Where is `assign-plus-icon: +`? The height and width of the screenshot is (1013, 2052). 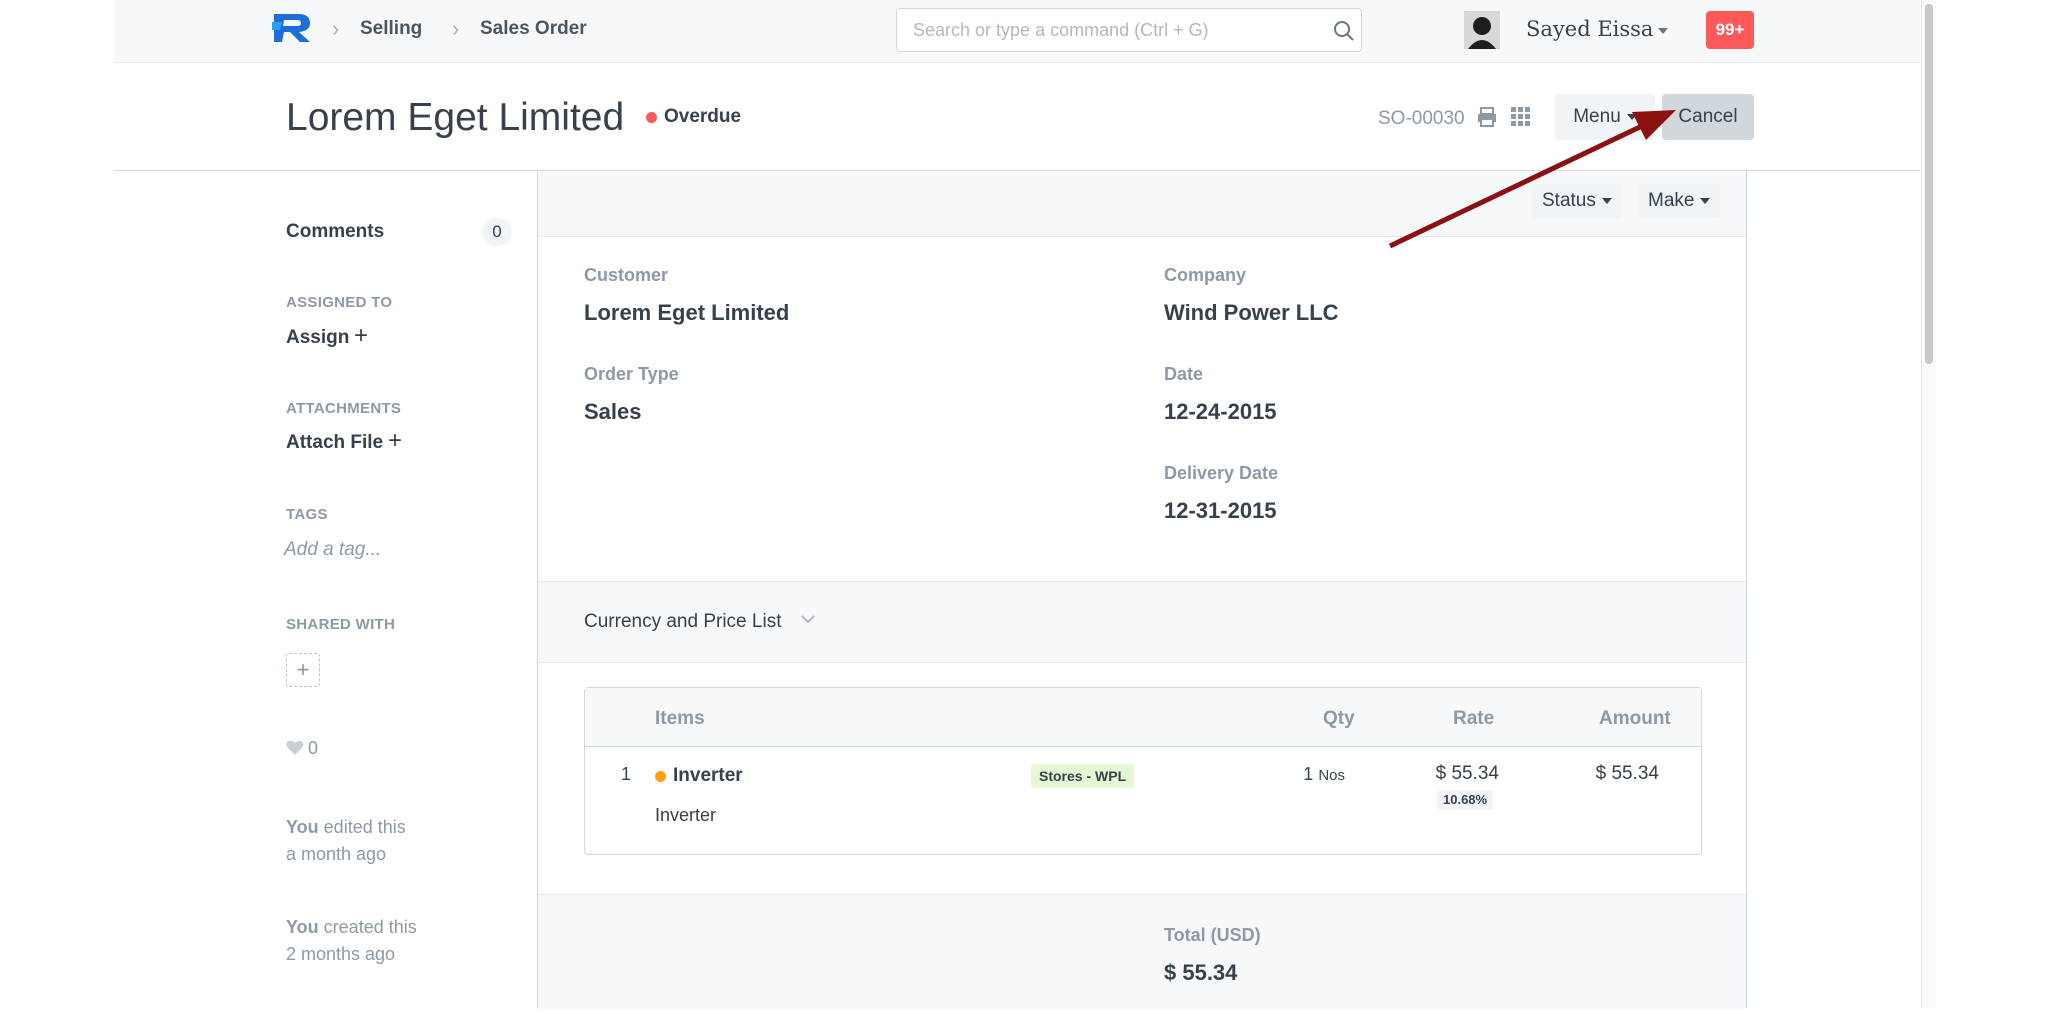
assign-plus-icon: + is located at coordinates (361, 336).